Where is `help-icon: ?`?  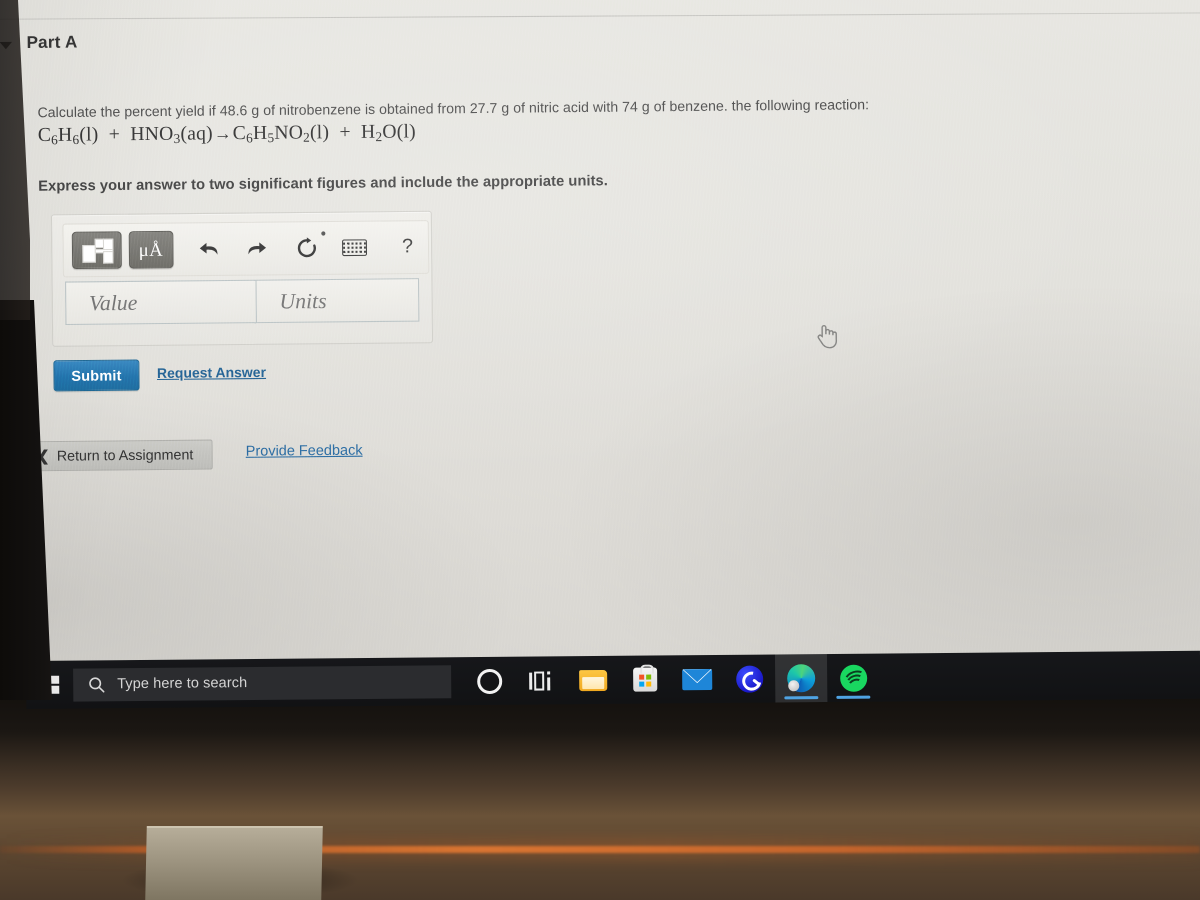
help-icon: ? is located at coordinates (407, 247).